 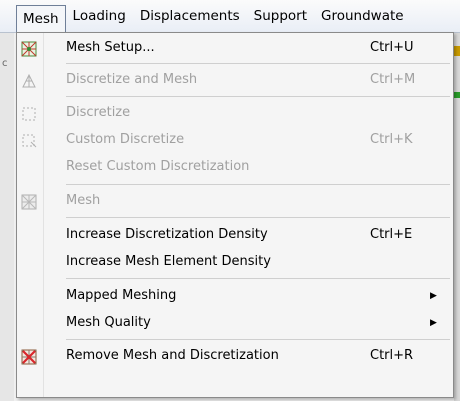 What do you see at coordinates (121, 295) in the screenshot?
I see `menu-item-label: Mapped Meshing` at bounding box center [121, 295].